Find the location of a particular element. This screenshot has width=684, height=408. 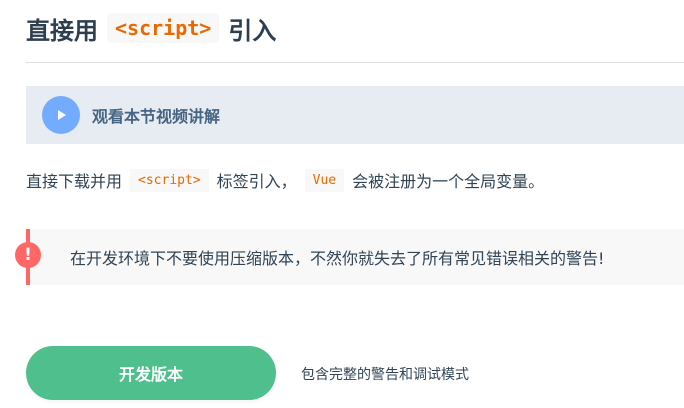

heading-text-before: 直接用 is located at coordinates (62, 30).